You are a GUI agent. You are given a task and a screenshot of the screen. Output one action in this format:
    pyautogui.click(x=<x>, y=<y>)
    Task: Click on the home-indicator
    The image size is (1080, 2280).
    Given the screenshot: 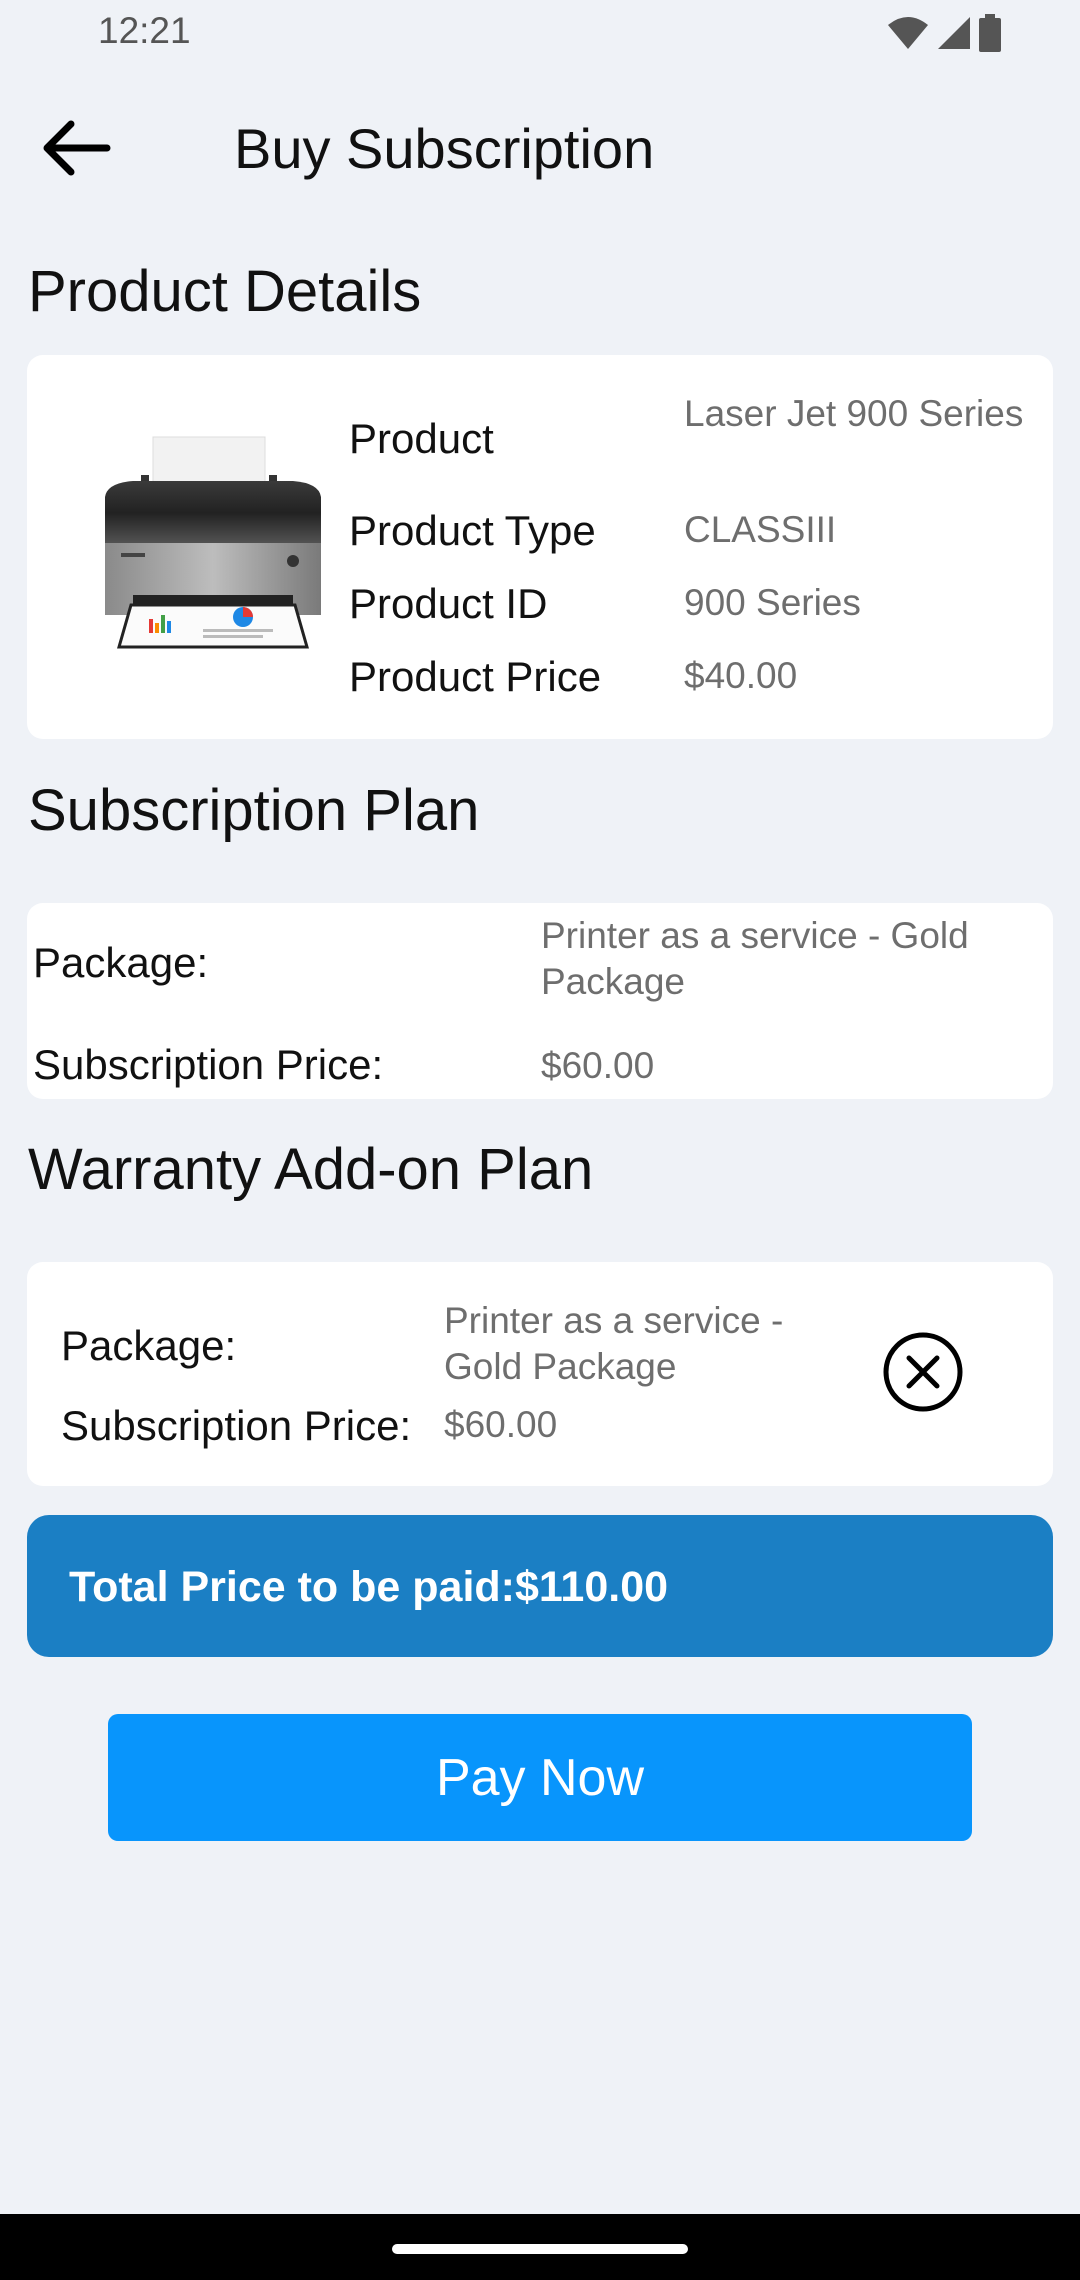 What is the action you would take?
    pyautogui.click(x=540, y=2249)
    